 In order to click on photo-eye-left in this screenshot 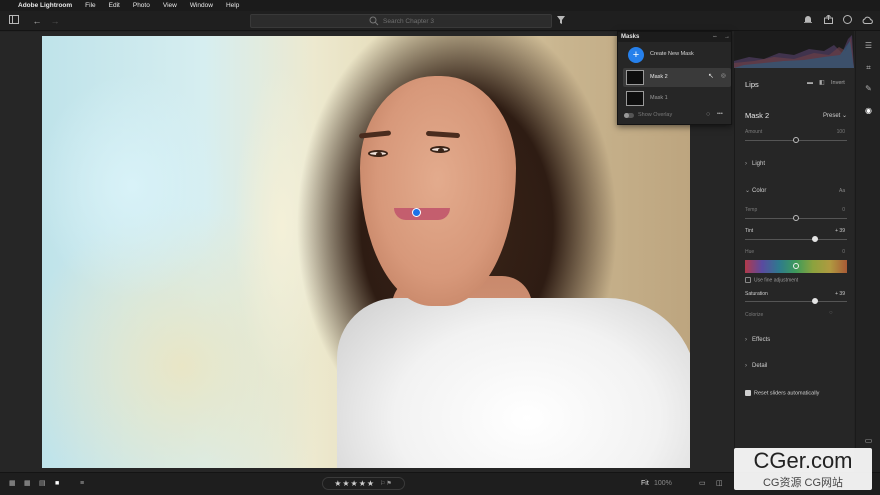, I will do `click(378, 153)`.